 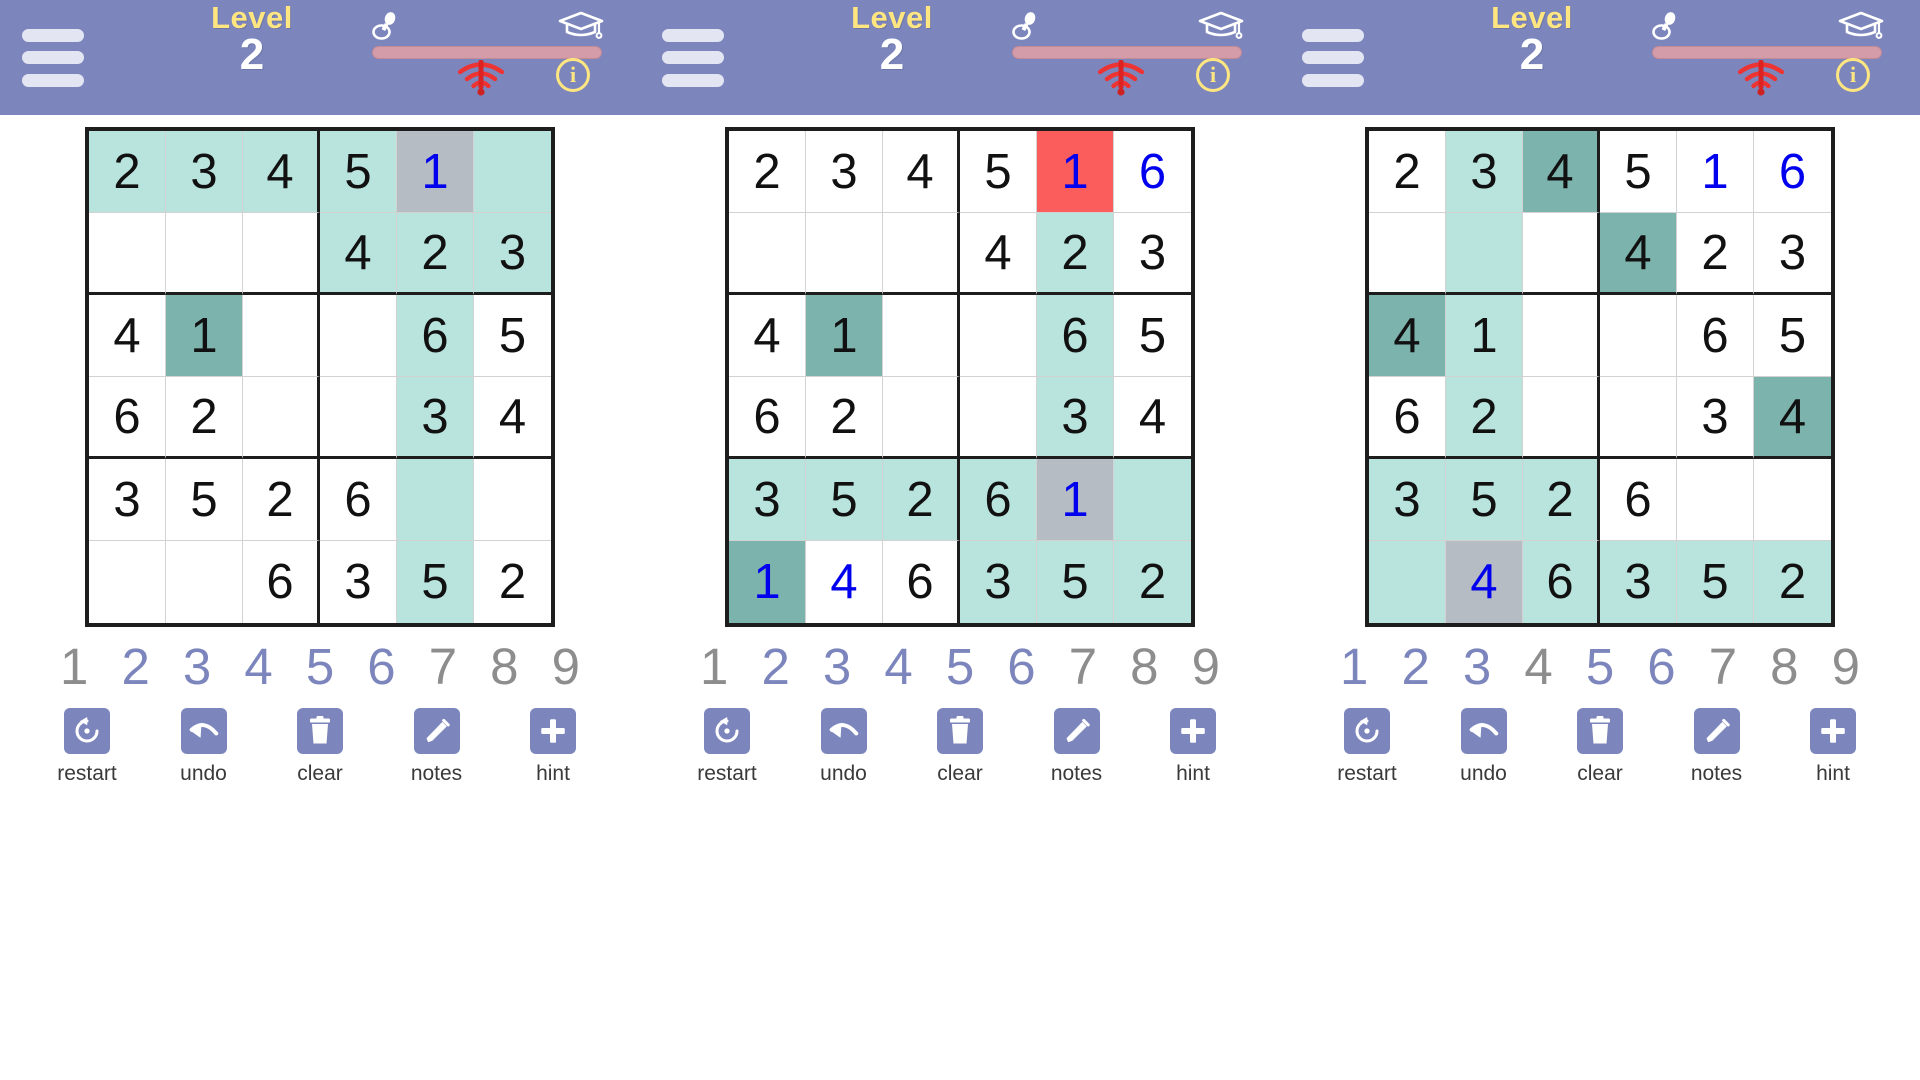 I want to click on sudoku-cell-r3c3, so click(x=1561, y=336).